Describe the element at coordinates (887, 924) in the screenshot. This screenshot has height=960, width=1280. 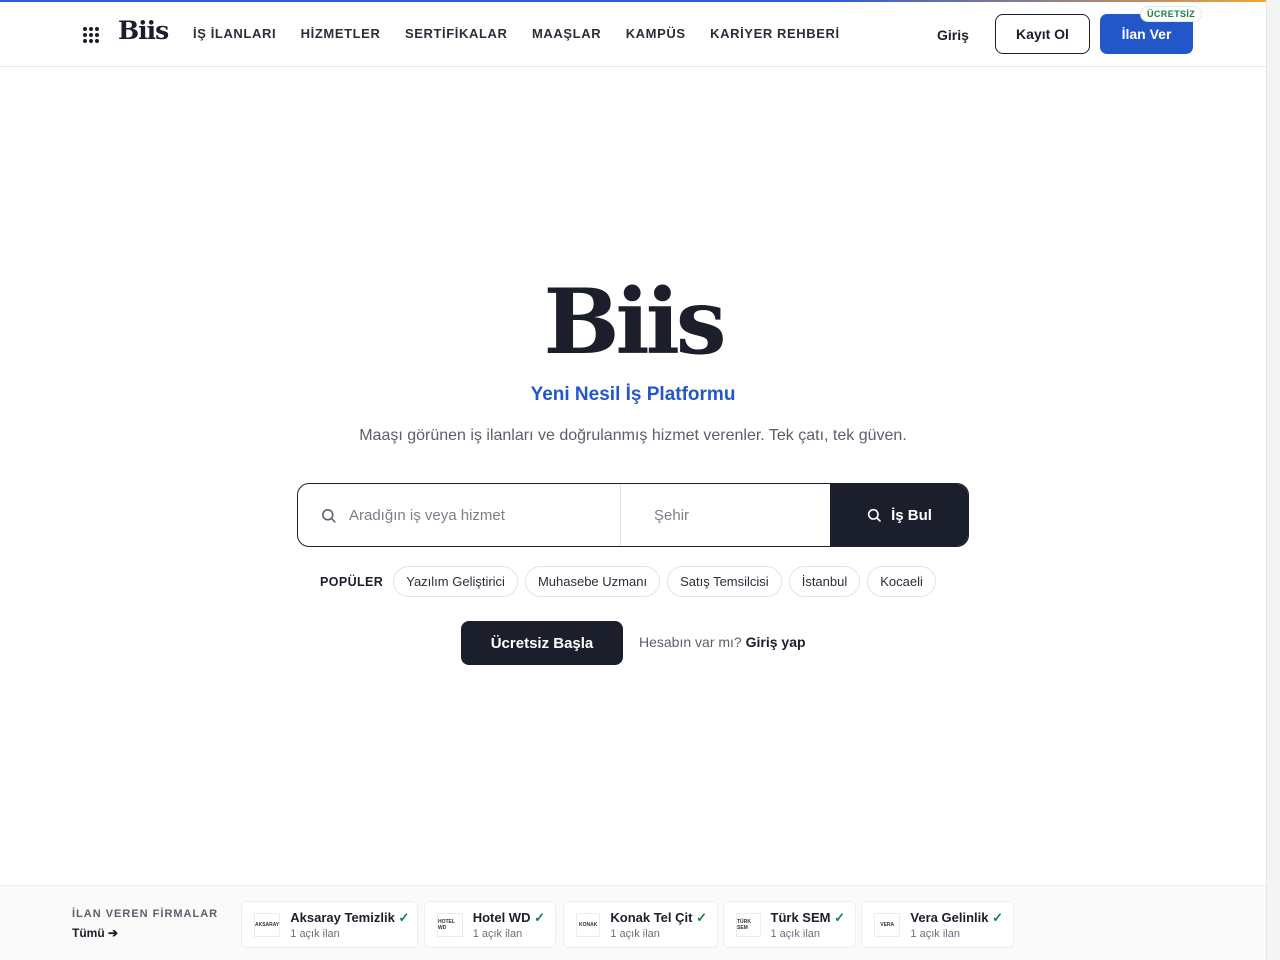
I see `company-logo: VERA` at that location.